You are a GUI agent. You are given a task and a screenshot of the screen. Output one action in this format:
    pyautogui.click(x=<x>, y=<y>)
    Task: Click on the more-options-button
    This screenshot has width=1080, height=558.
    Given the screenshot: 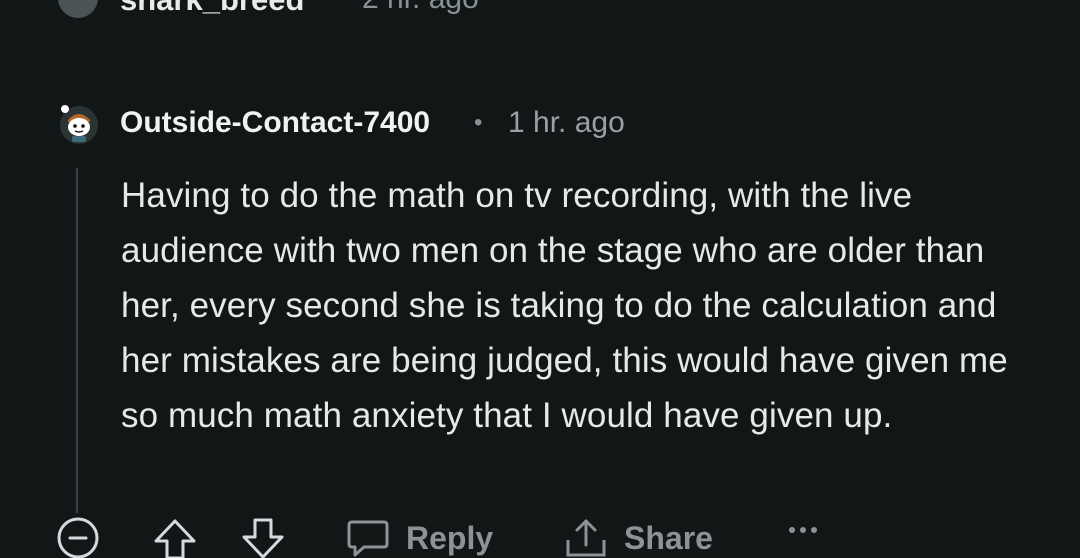 What is the action you would take?
    pyautogui.click(x=803, y=530)
    